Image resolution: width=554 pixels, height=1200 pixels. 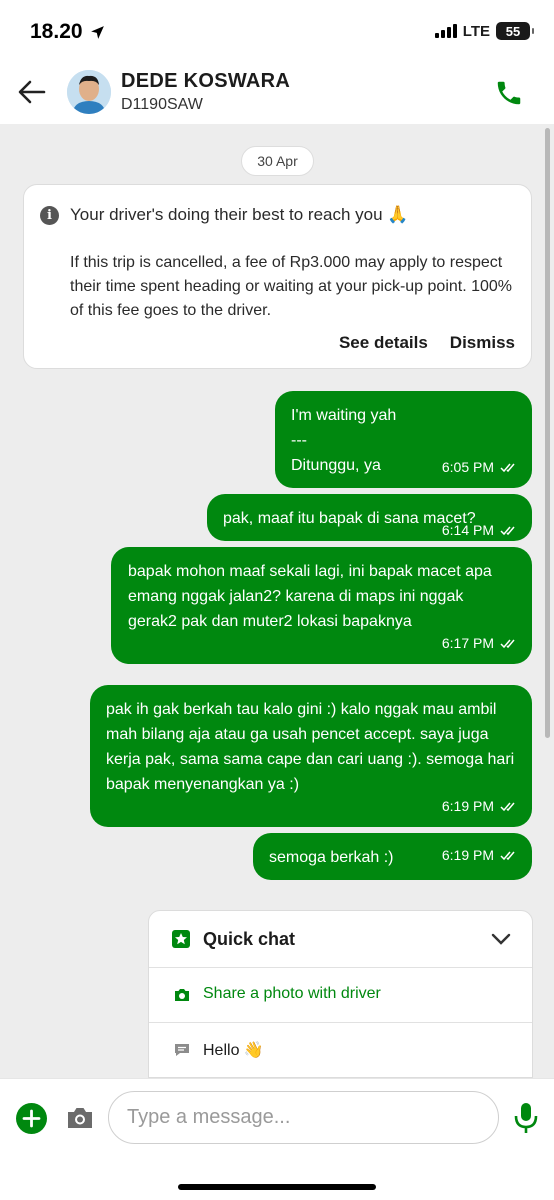 I want to click on location-arrow-icon, so click(x=97, y=32).